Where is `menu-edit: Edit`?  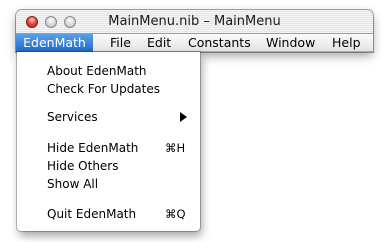
menu-edit: Edit is located at coordinates (159, 43).